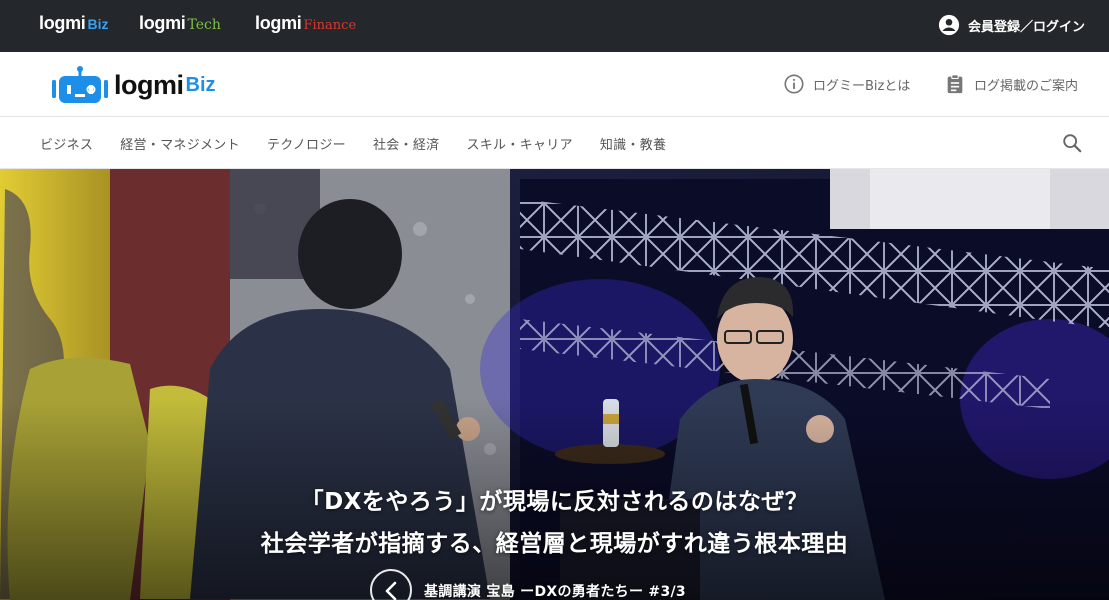 Image resolution: width=1109 pixels, height=600 pixels. What do you see at coordinates (80, 84) in the screenshot?
I see `robot-logo-icon` at bounding box center [80, 84].